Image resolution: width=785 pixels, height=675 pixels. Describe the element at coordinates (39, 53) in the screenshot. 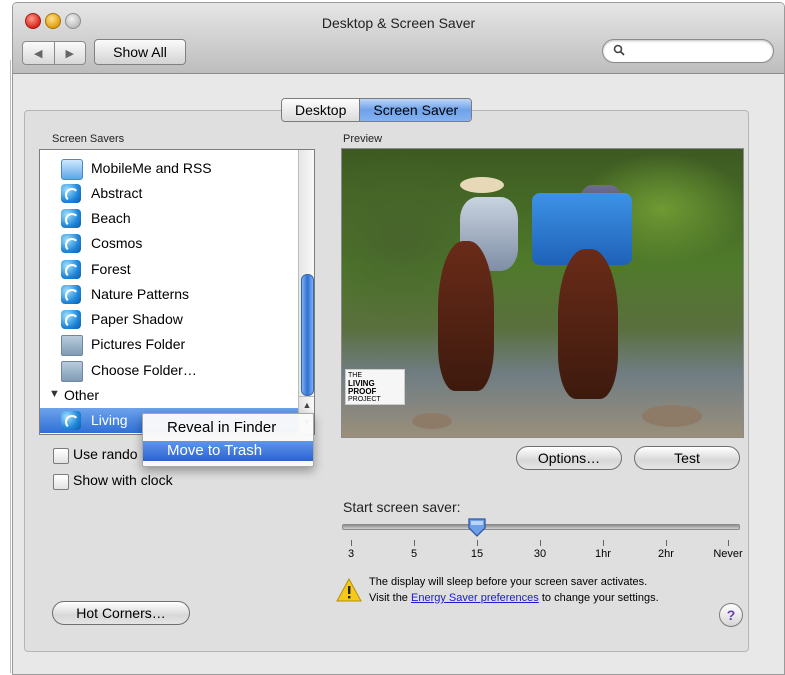

I see `back-arrow-icon: ◀` at that location.